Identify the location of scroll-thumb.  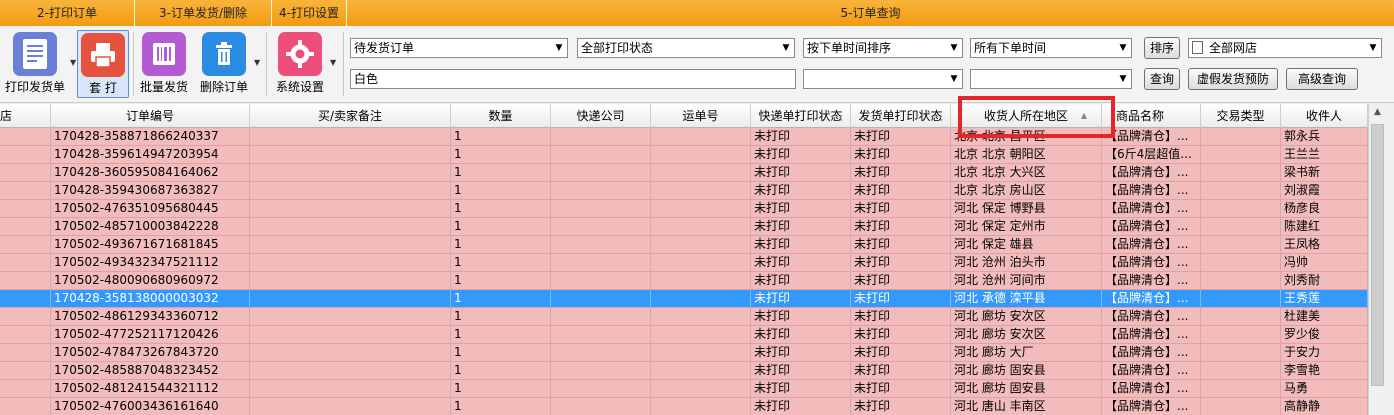
(1377, 255).